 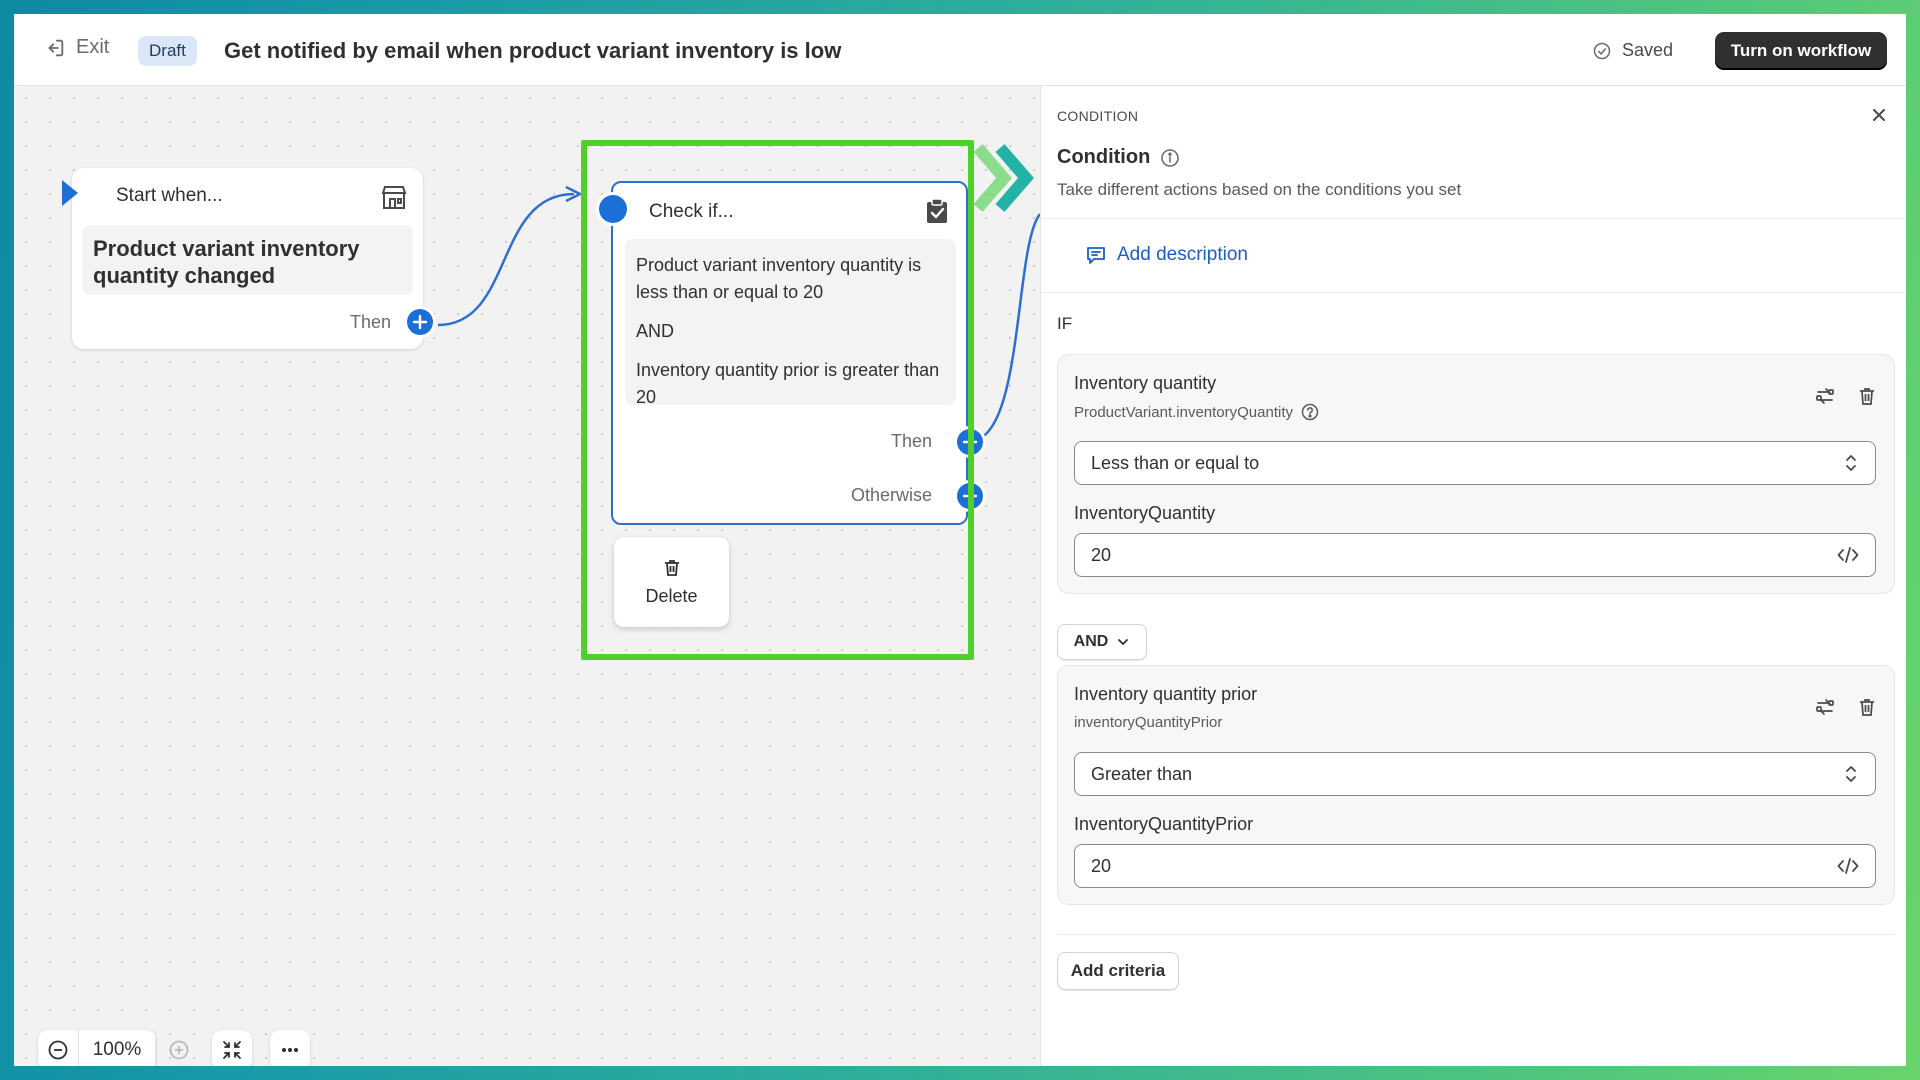 I want to click on turn-on-workflow-button: Turn on workflow, so click(x=1801, y=51).